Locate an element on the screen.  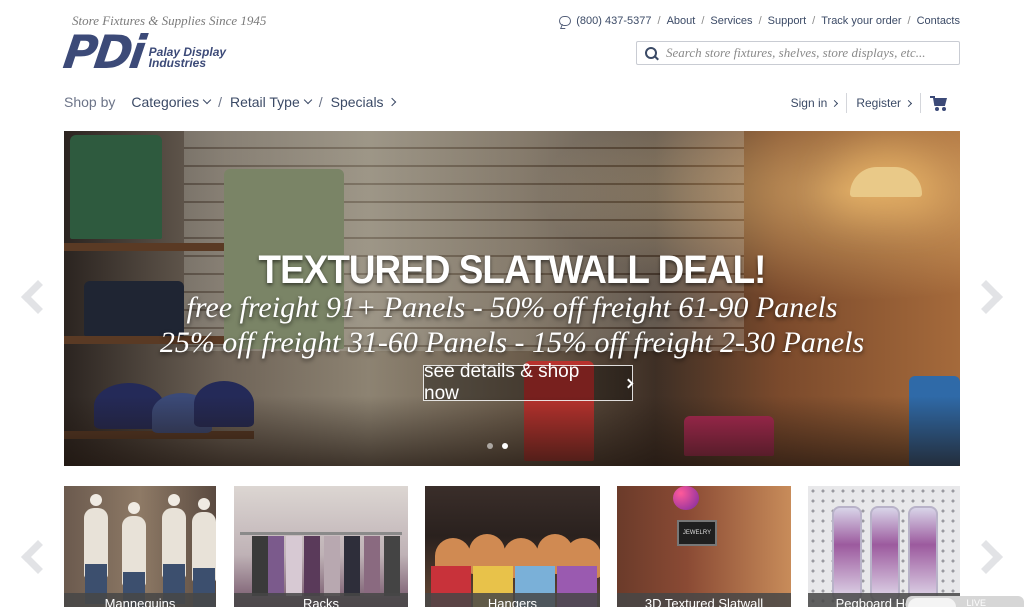
hero-cta-label: see details & shop now is located at coordinates (502, 382).